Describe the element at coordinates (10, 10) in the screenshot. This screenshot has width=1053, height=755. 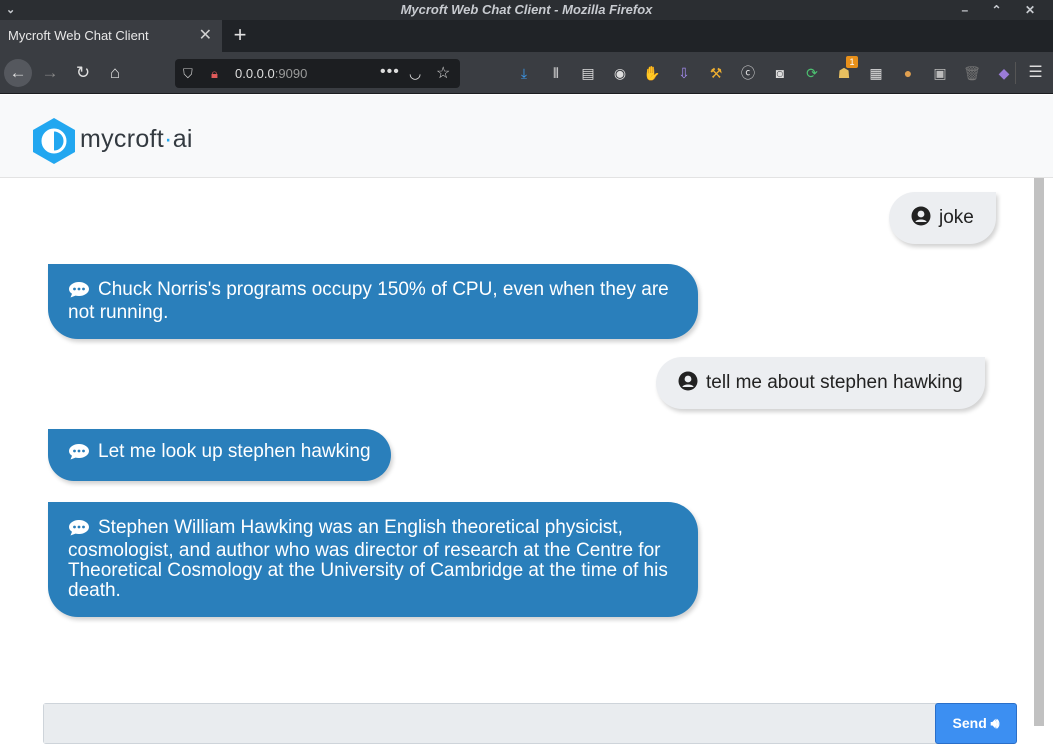
I see `window-menu-chevron-icon: ⌄` at that location.